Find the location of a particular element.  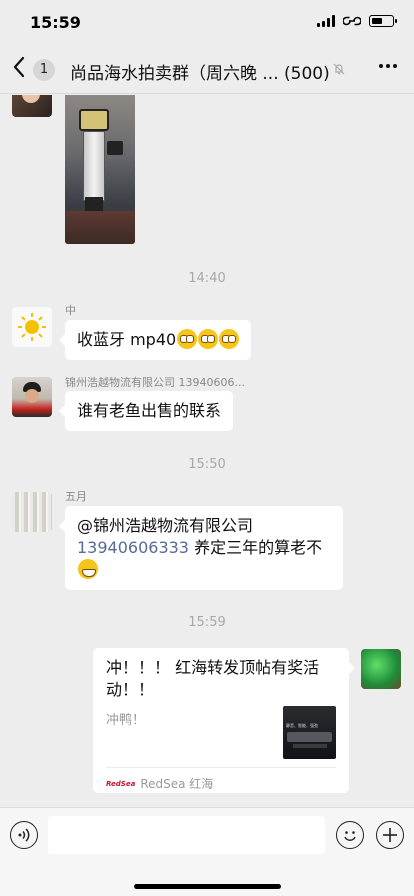

message-bubble: 谁有老鱼出售的联系 is located at coordinates (146, 411).